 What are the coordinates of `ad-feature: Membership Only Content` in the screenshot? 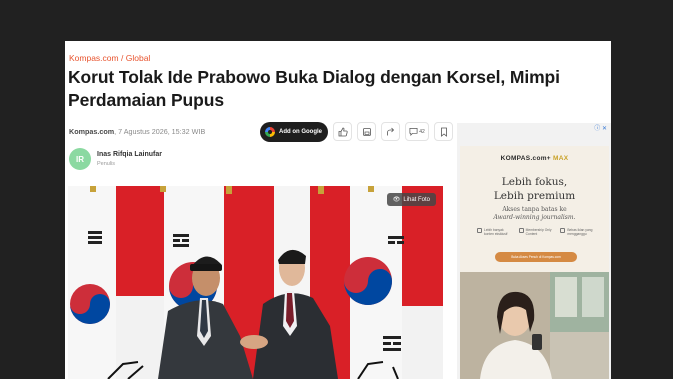 It's located at (537, 232).